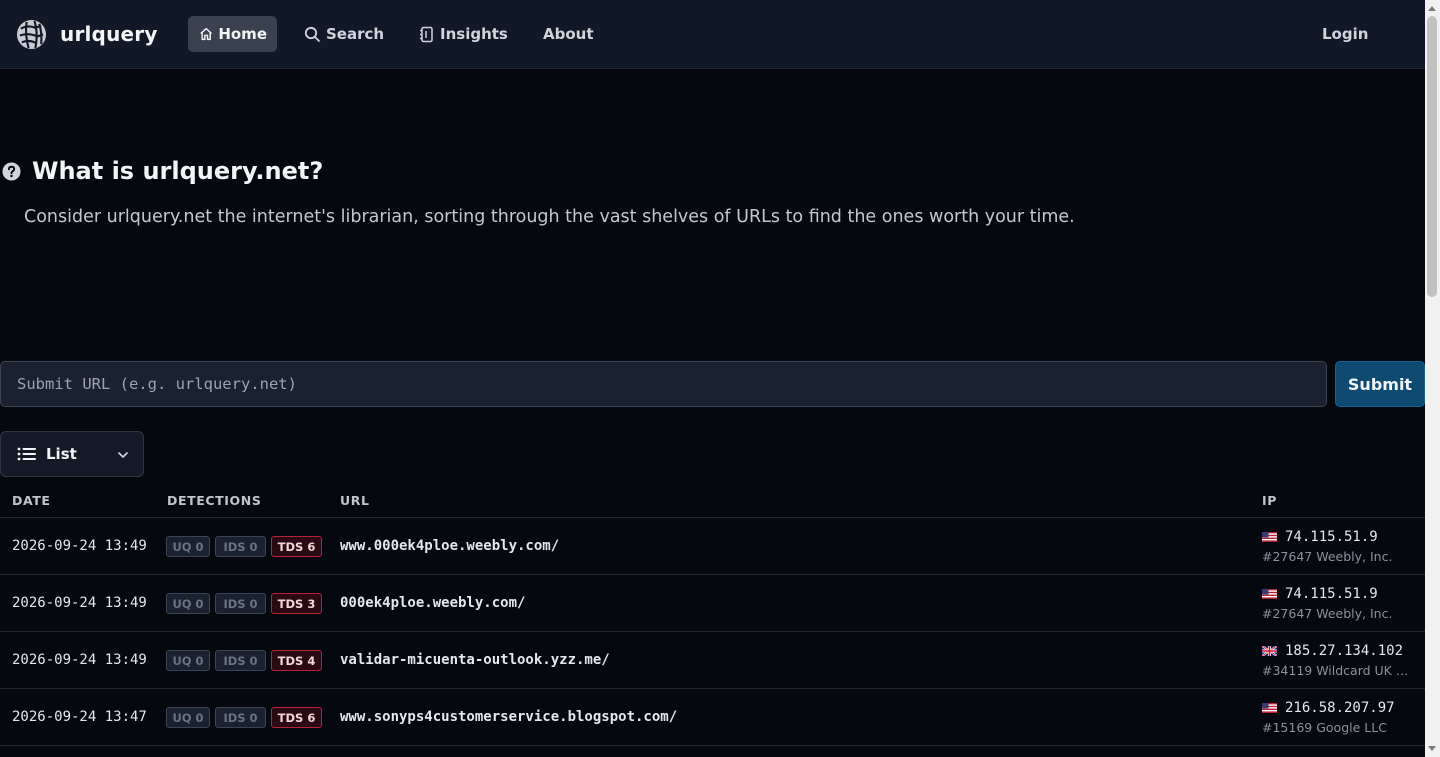  Describe the element at coordinates (1432, 8) in the screenshot. I see `scroll-up-arrow-icon` at that location.